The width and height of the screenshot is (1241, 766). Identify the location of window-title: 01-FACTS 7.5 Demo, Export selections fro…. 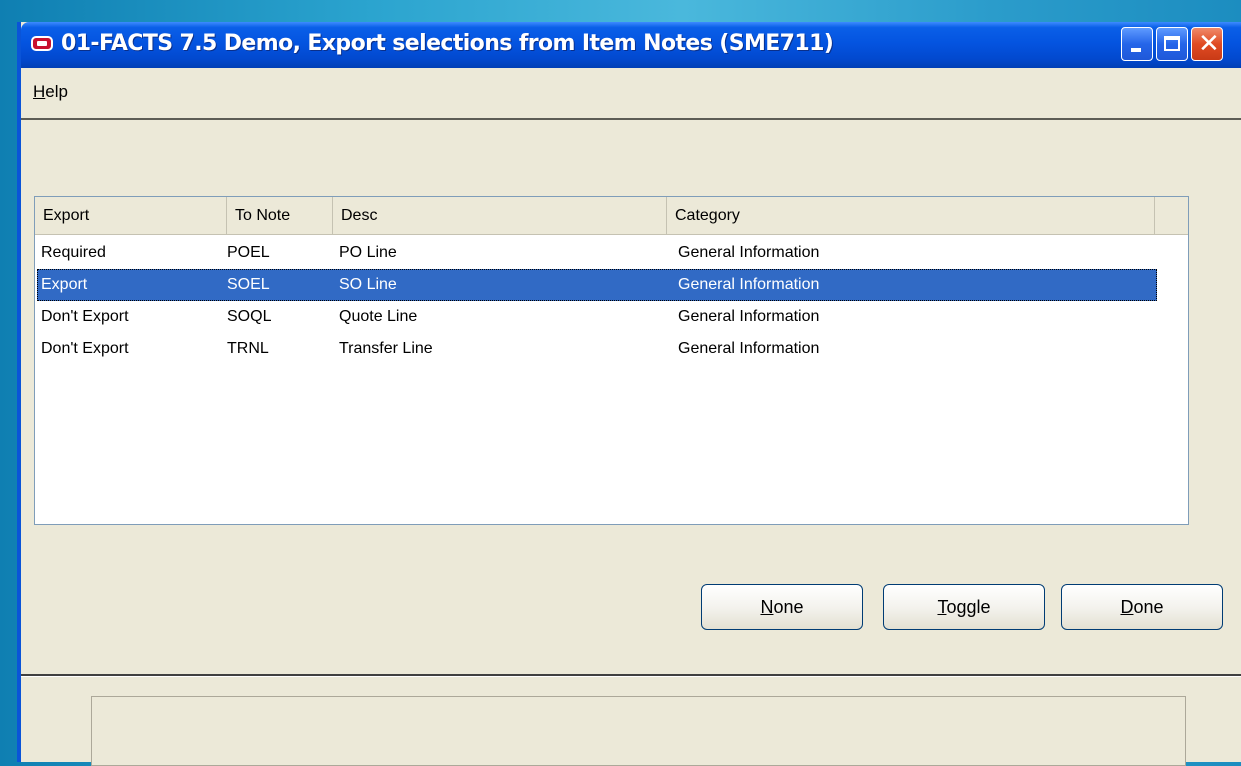
(447, 43).